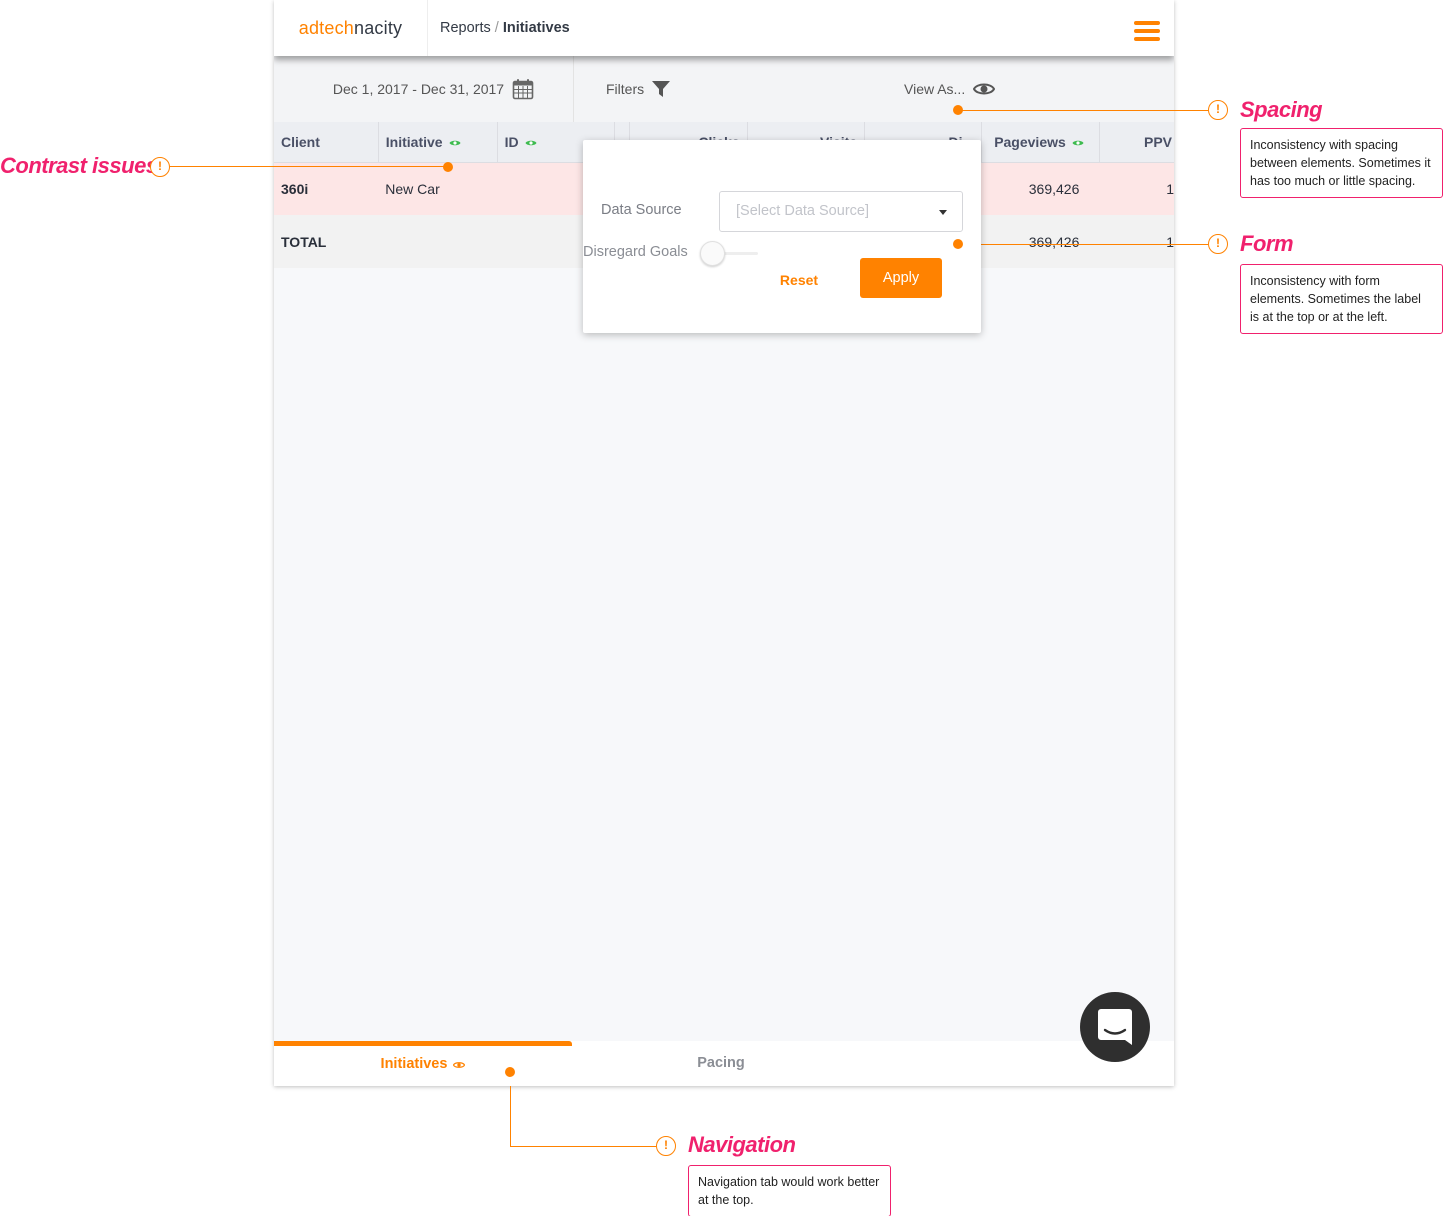  Describe the element at coordinates (661, 89) in the screenshot. I see `funnel-icon` at that location.